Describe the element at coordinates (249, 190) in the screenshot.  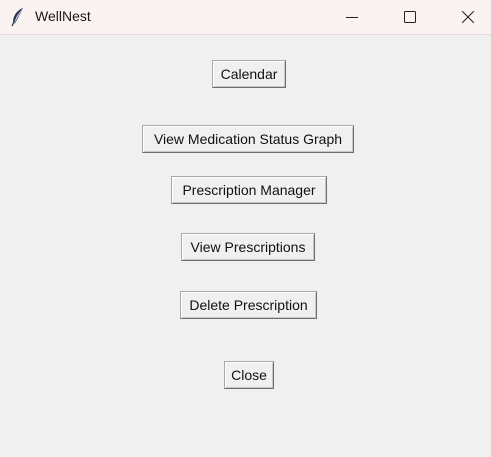
I see `prescription-manager-button: Prescription Manager` at that location.